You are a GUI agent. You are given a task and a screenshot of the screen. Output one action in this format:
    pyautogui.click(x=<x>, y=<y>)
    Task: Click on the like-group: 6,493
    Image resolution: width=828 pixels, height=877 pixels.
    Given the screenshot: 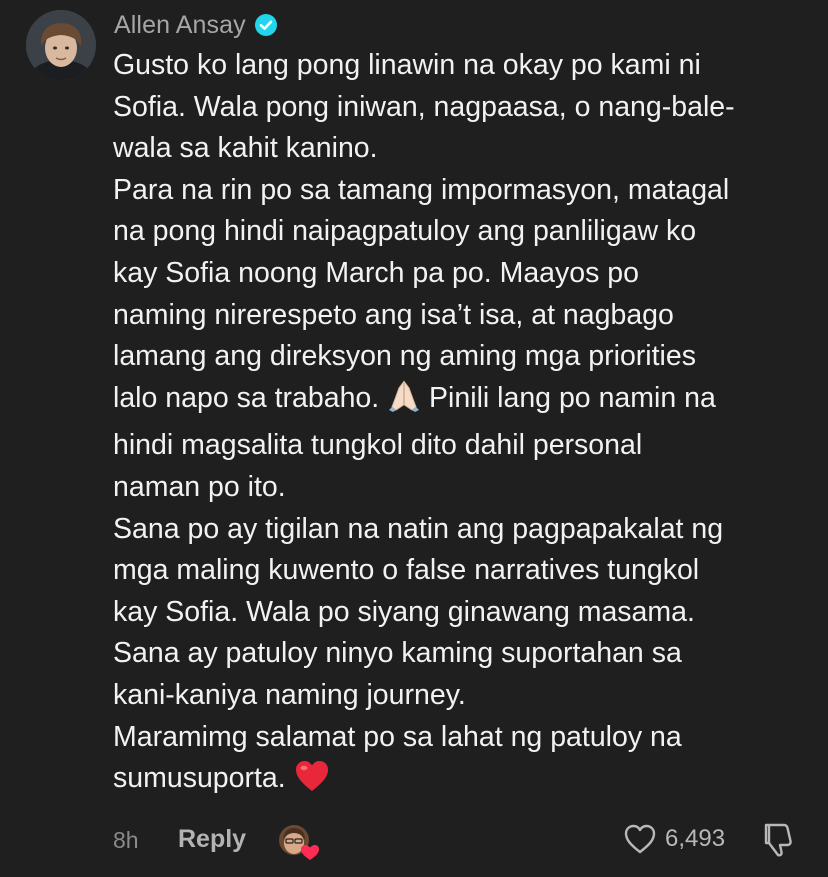 What is the action you would take?
    pyautogui.click(x=674, y=839)
    